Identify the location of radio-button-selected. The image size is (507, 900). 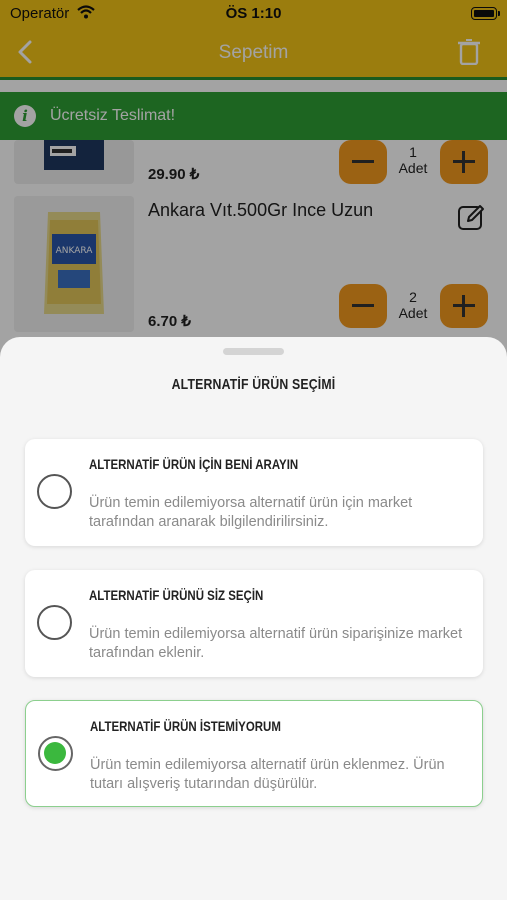
(55, 753).